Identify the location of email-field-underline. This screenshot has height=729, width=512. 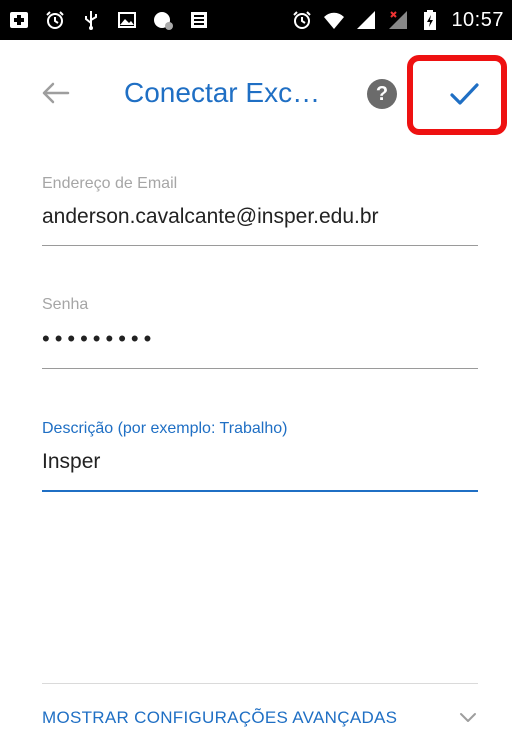
(260, 245).